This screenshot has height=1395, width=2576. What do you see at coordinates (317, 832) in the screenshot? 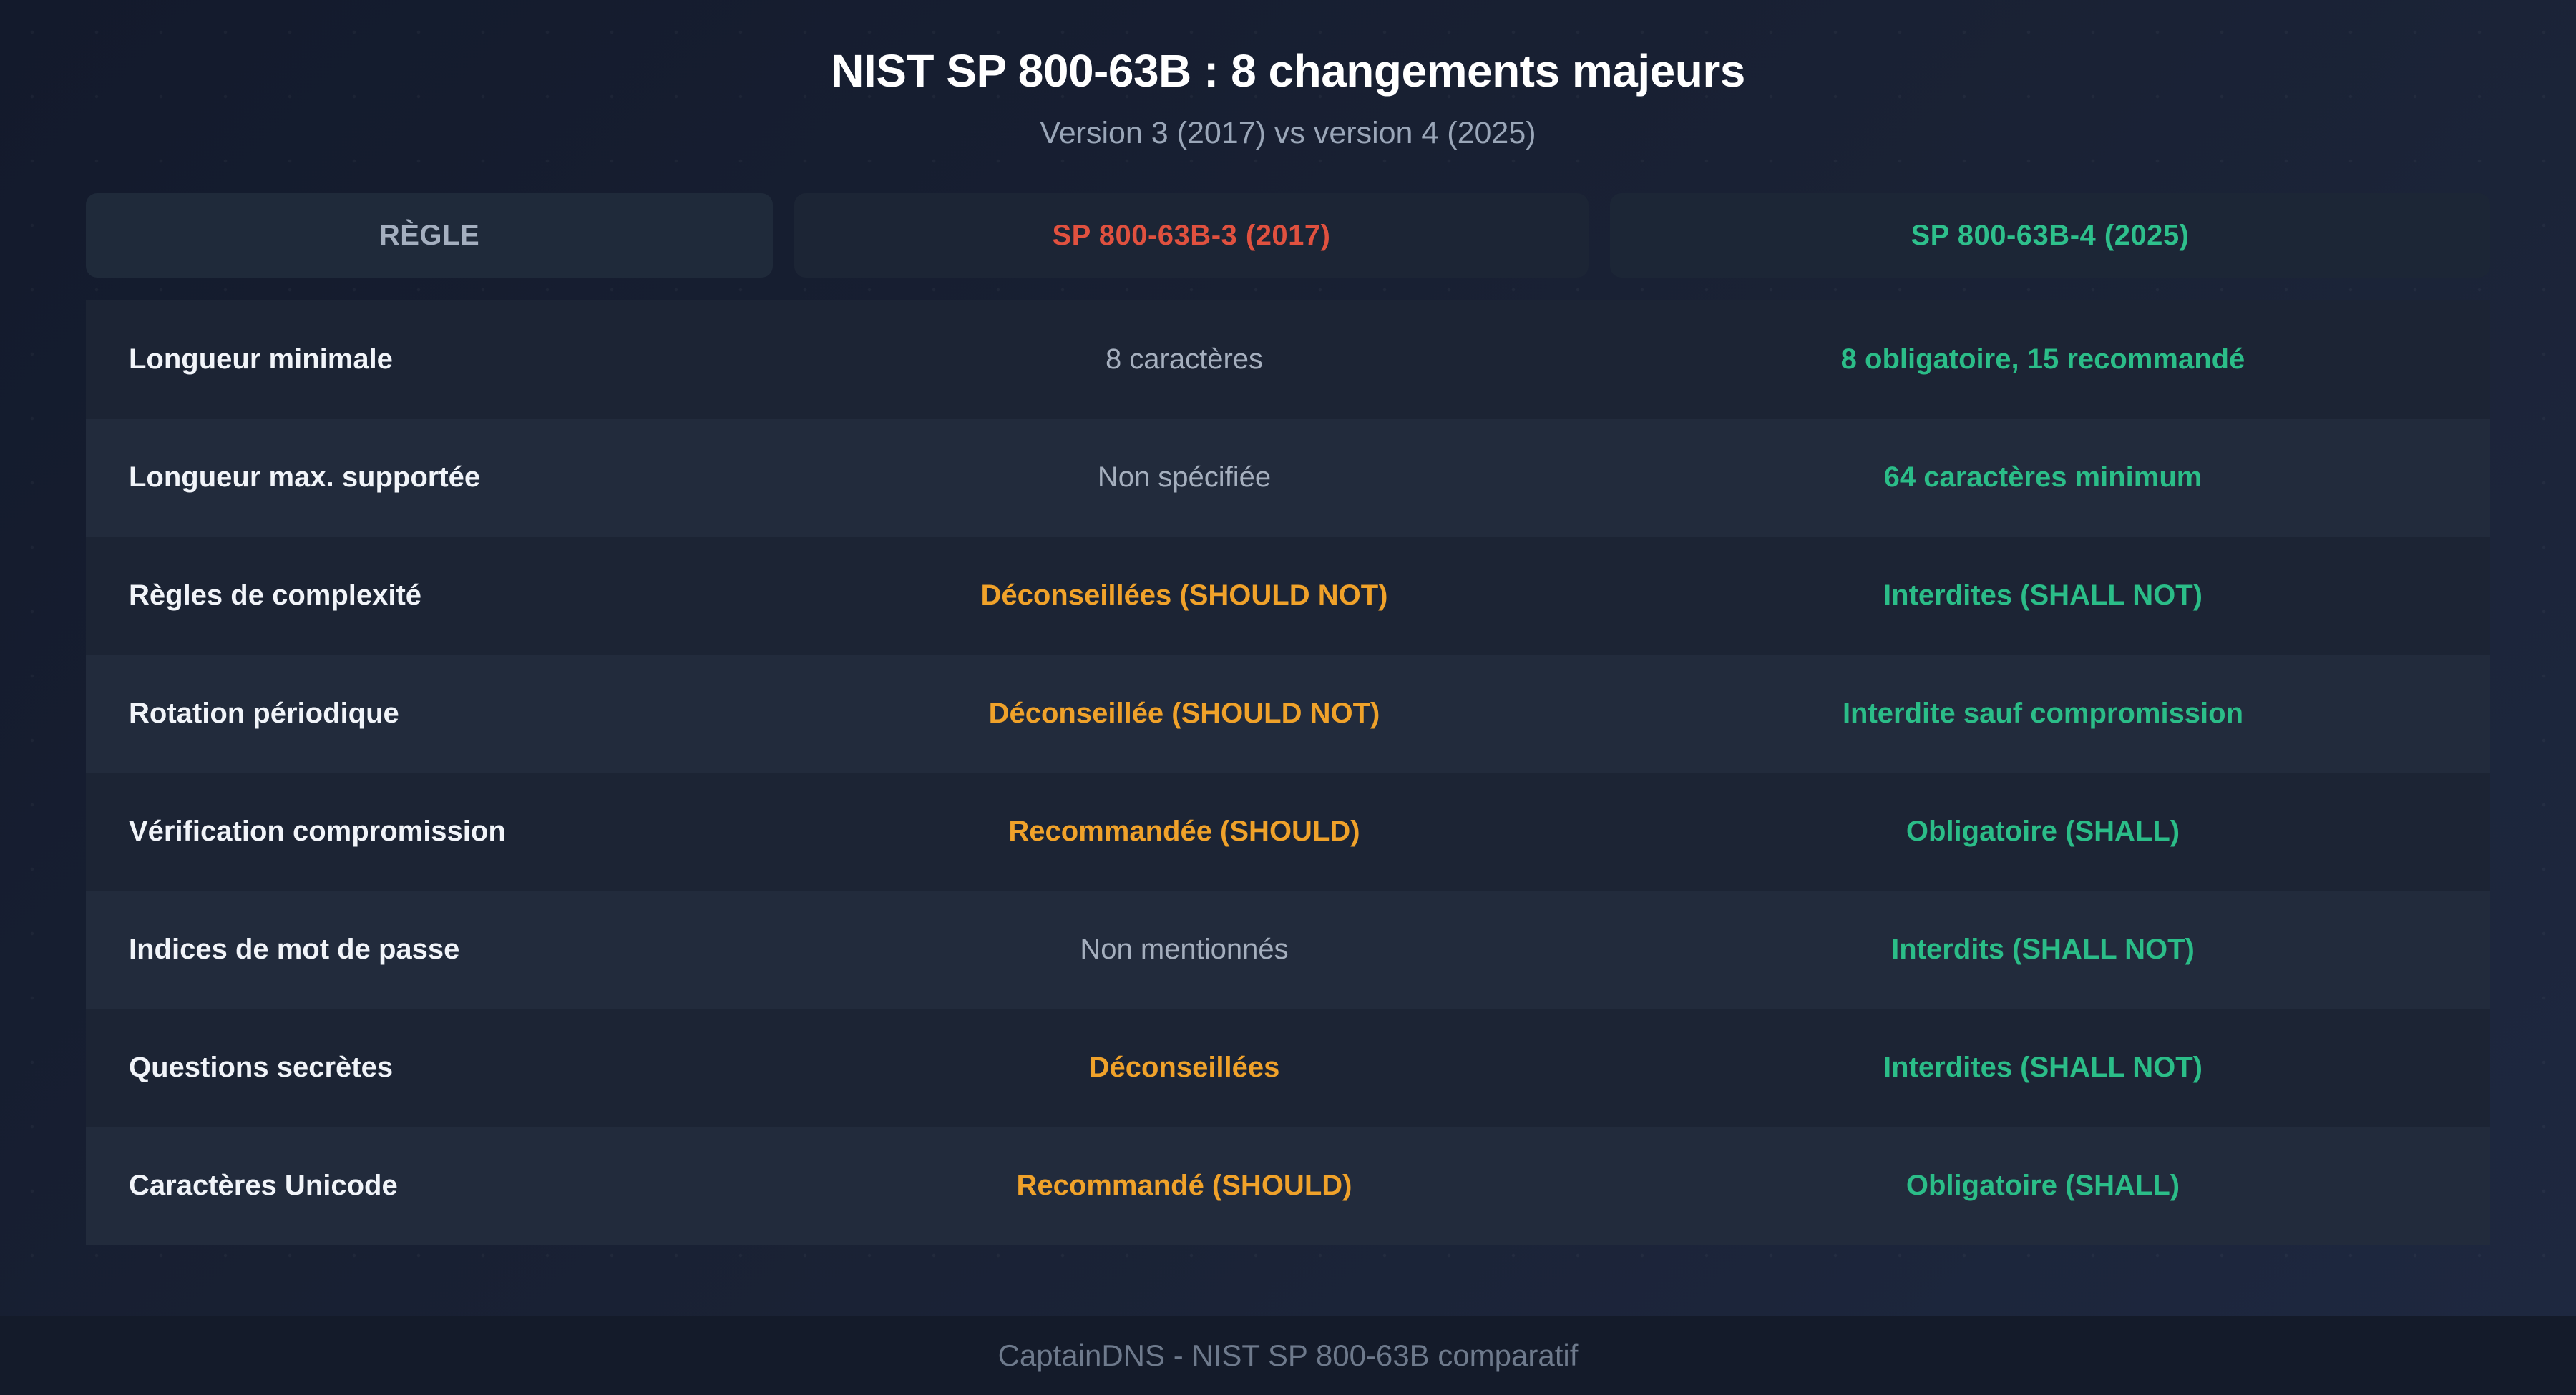
I see `rule-cell: Vérification compromission` at bounding box center [317, 832].